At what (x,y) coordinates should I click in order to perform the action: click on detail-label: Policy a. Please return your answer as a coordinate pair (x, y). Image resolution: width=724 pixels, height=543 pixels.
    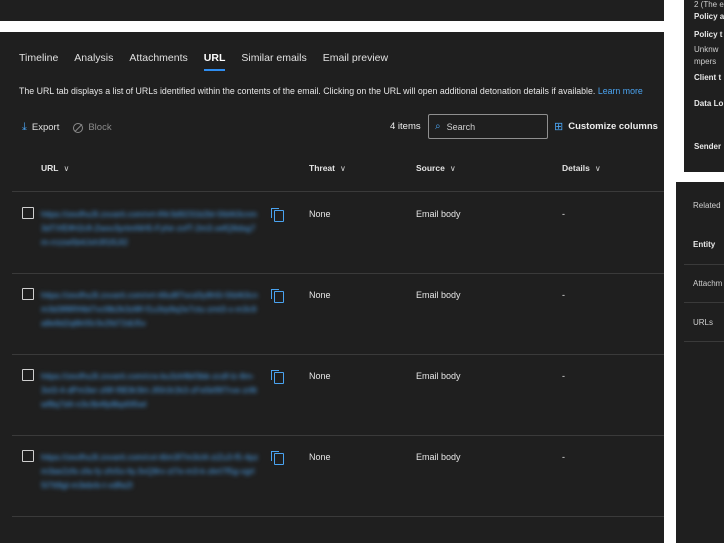
    Looking at the image, I should click on (709, 16).